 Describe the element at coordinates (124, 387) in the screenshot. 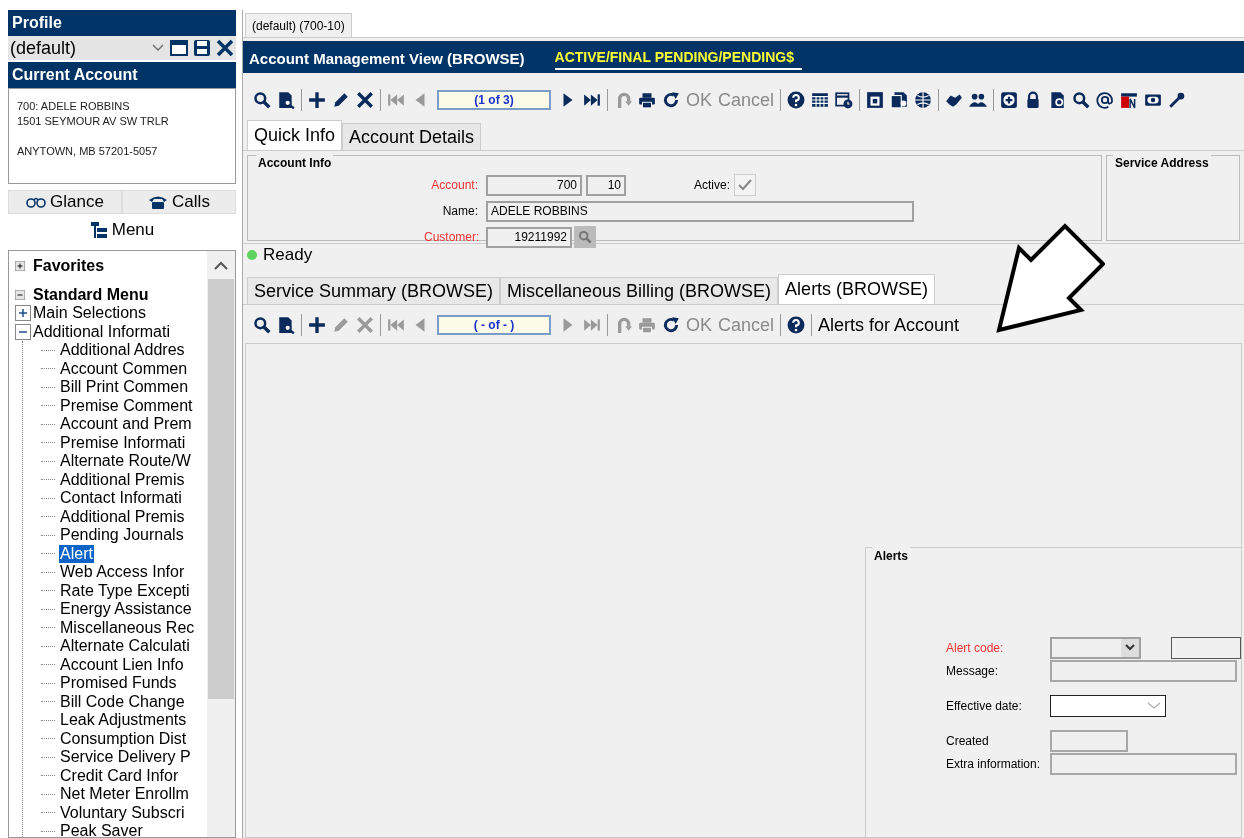

I see `tree-item: Bill Print Commen` at that location.